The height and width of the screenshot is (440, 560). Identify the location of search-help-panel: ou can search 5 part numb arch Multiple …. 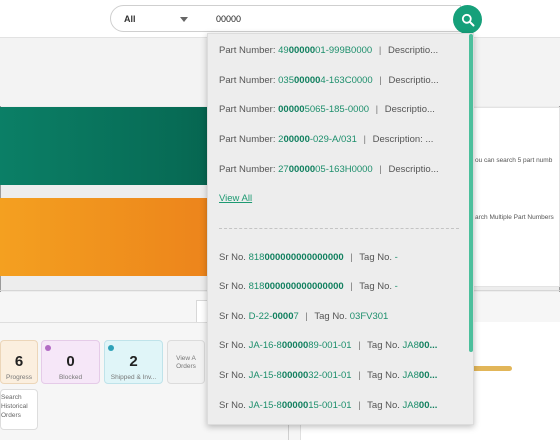
(515, 197).